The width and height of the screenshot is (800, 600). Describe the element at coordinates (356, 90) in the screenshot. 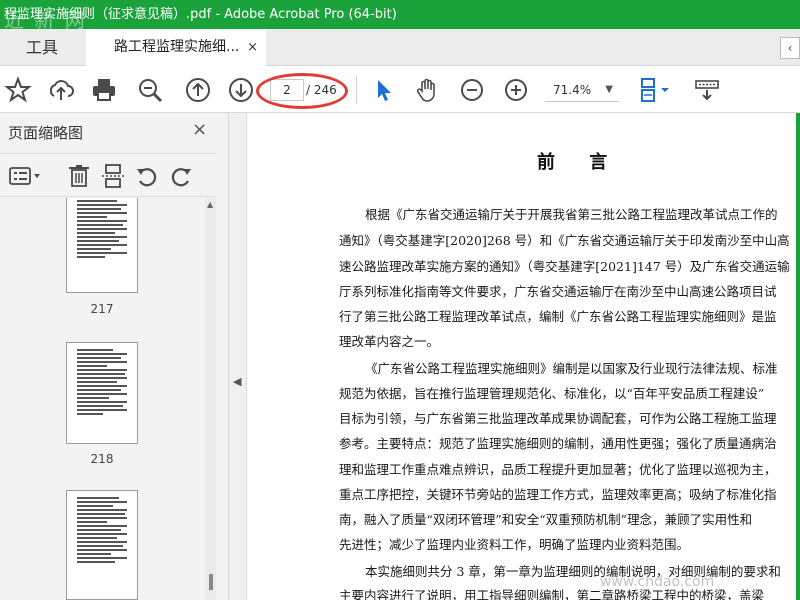

I see `toolbar-divider` at that location.